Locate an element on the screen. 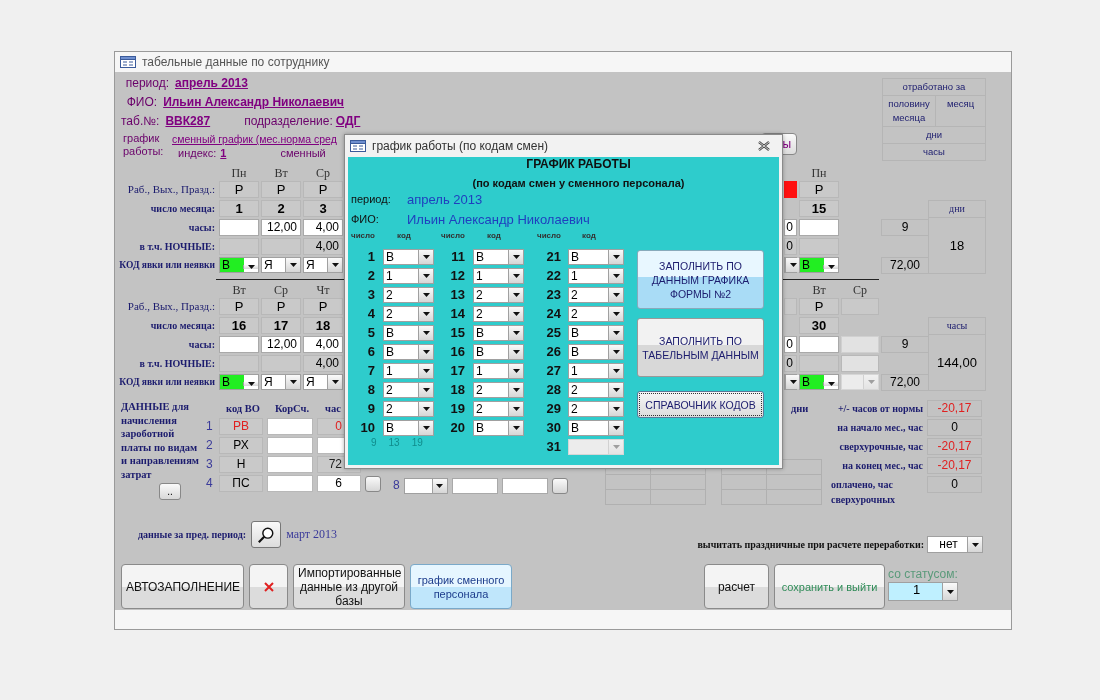 The width and height of the screenshot is (1100, 700). day-number: 23 is located at coordinates (553, 295).